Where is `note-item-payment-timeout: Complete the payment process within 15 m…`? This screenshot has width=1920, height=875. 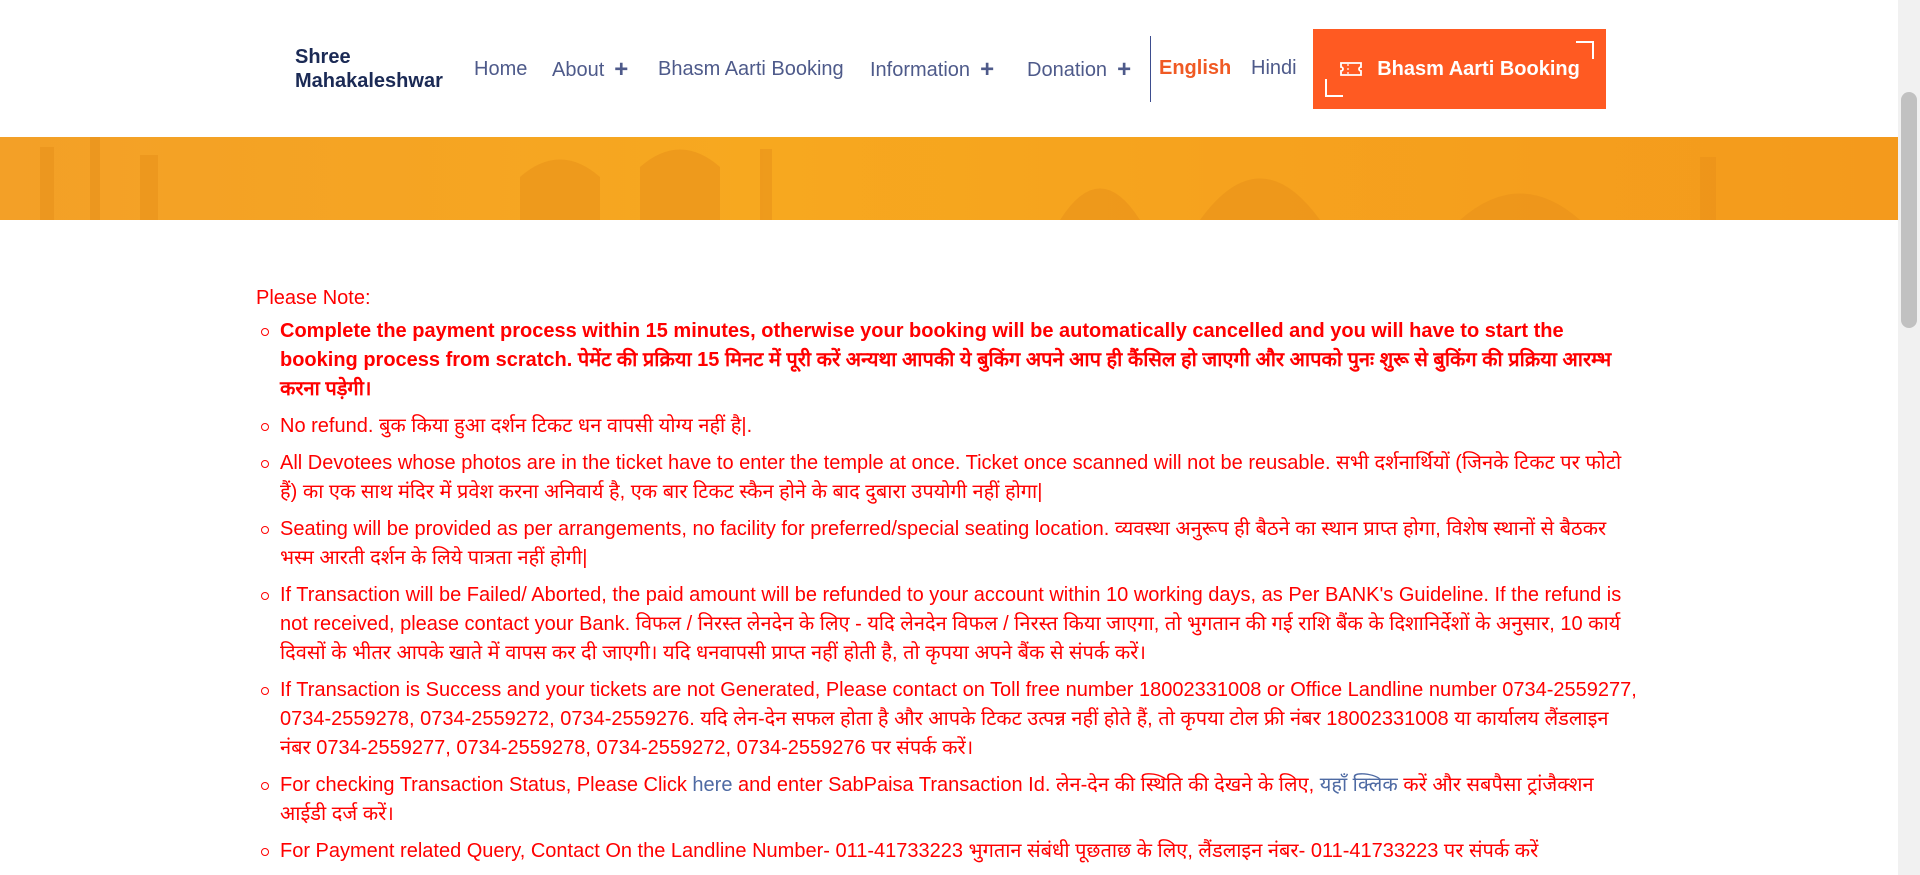
note-item-payment-timeout: Complete the payment process within 15 m… is located at coordinates (949, 360).